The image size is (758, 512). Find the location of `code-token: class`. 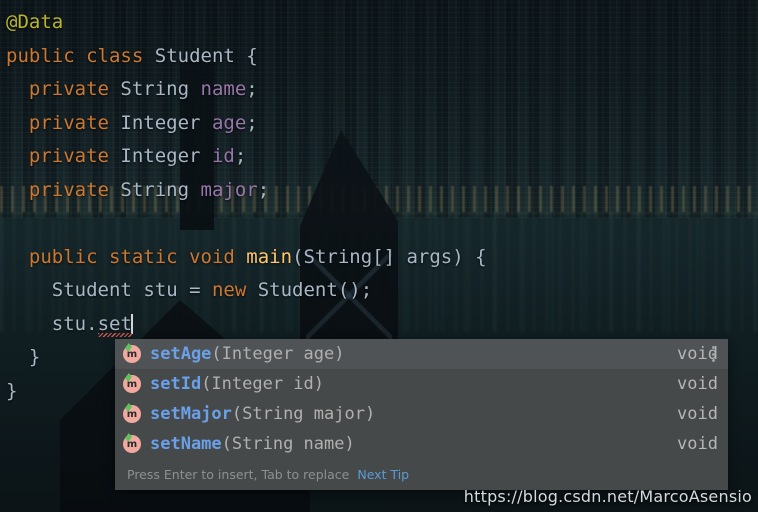

code-token: class is located at coordinates (115, 55).